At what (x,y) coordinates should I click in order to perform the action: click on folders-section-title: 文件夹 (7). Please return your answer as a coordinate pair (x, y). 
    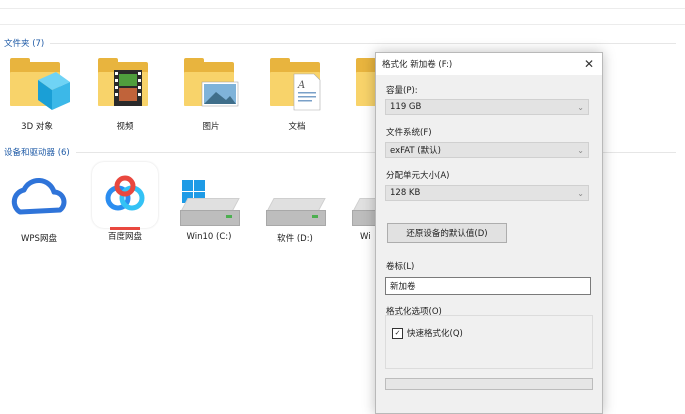
    Looking at the image, I should click on (24, 44).